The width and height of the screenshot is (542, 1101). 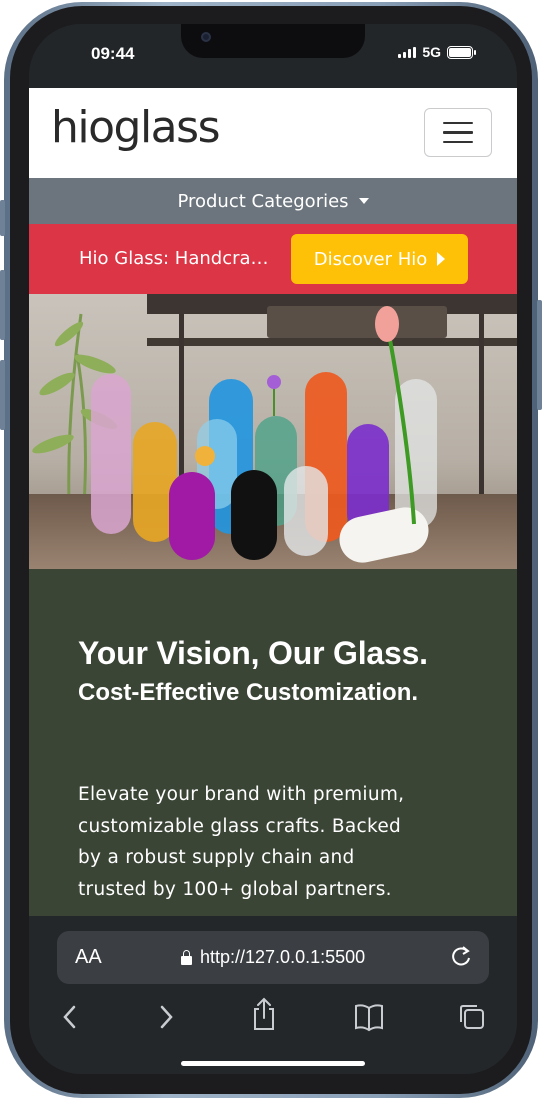 What do you see at coordinates (539, 355) in the screenshot?
I see `power-button` at bounding box center [539, 355].